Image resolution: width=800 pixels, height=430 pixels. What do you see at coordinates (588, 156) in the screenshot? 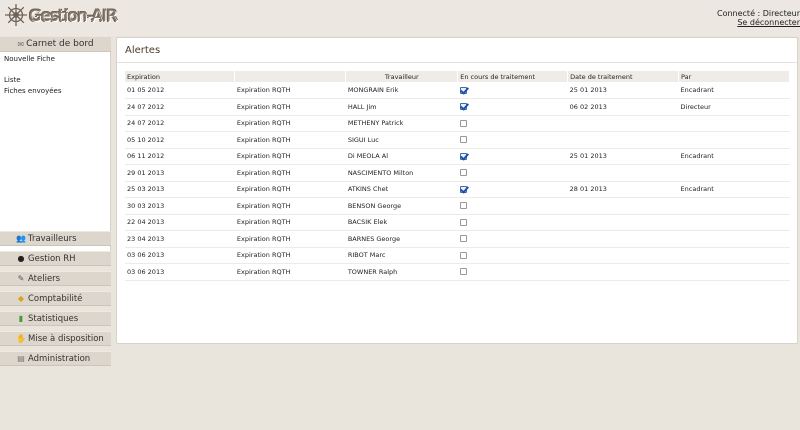
I see `cell-date-traitement: 25 01 2013` at bounding box center [588, 156].